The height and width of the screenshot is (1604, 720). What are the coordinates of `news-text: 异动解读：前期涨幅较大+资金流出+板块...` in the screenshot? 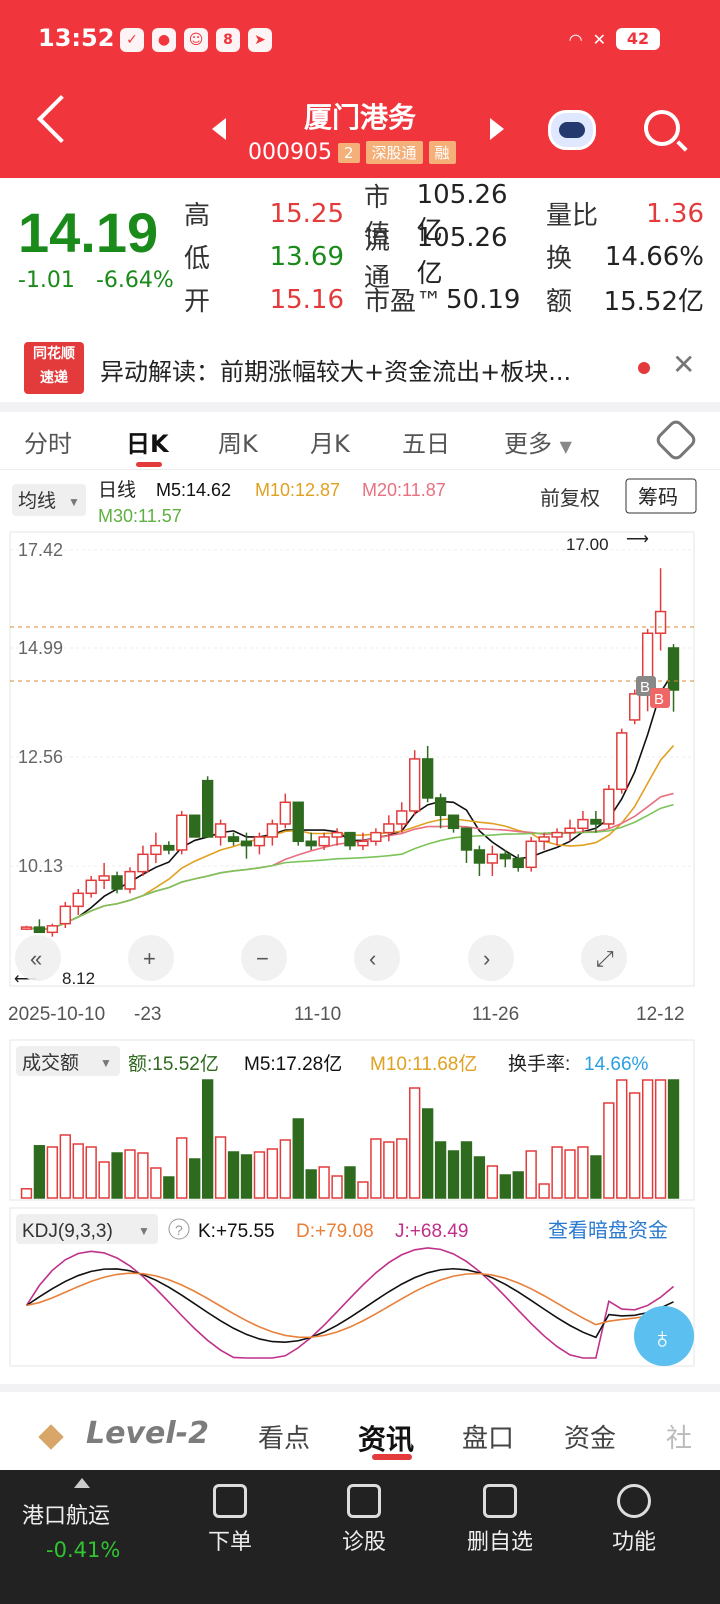 It's located at (335, 369).